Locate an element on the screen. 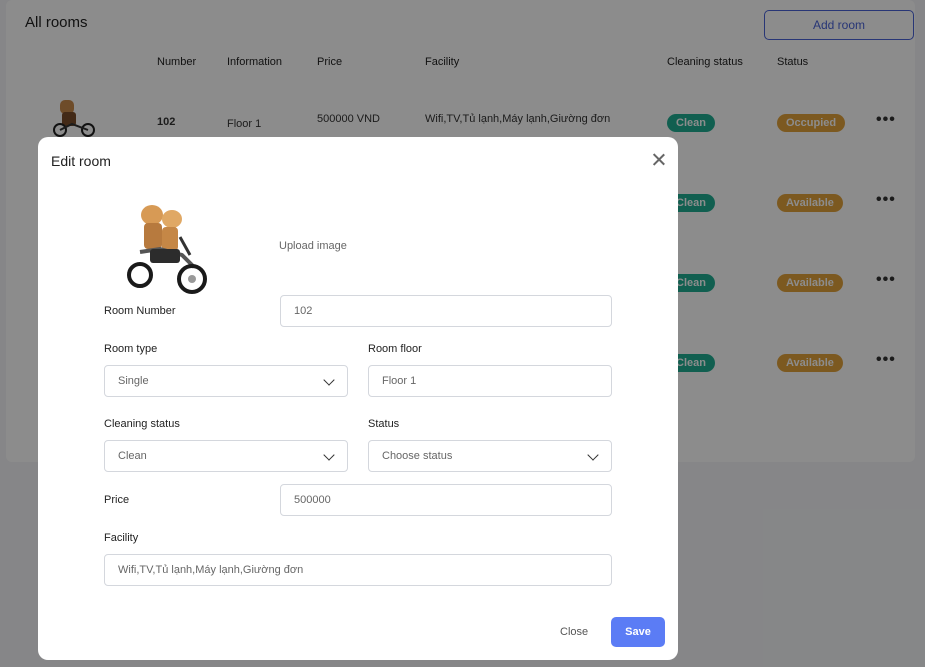 This screenshot has width=925, height=667. status-label: Status is located at coordinates (384, 424).